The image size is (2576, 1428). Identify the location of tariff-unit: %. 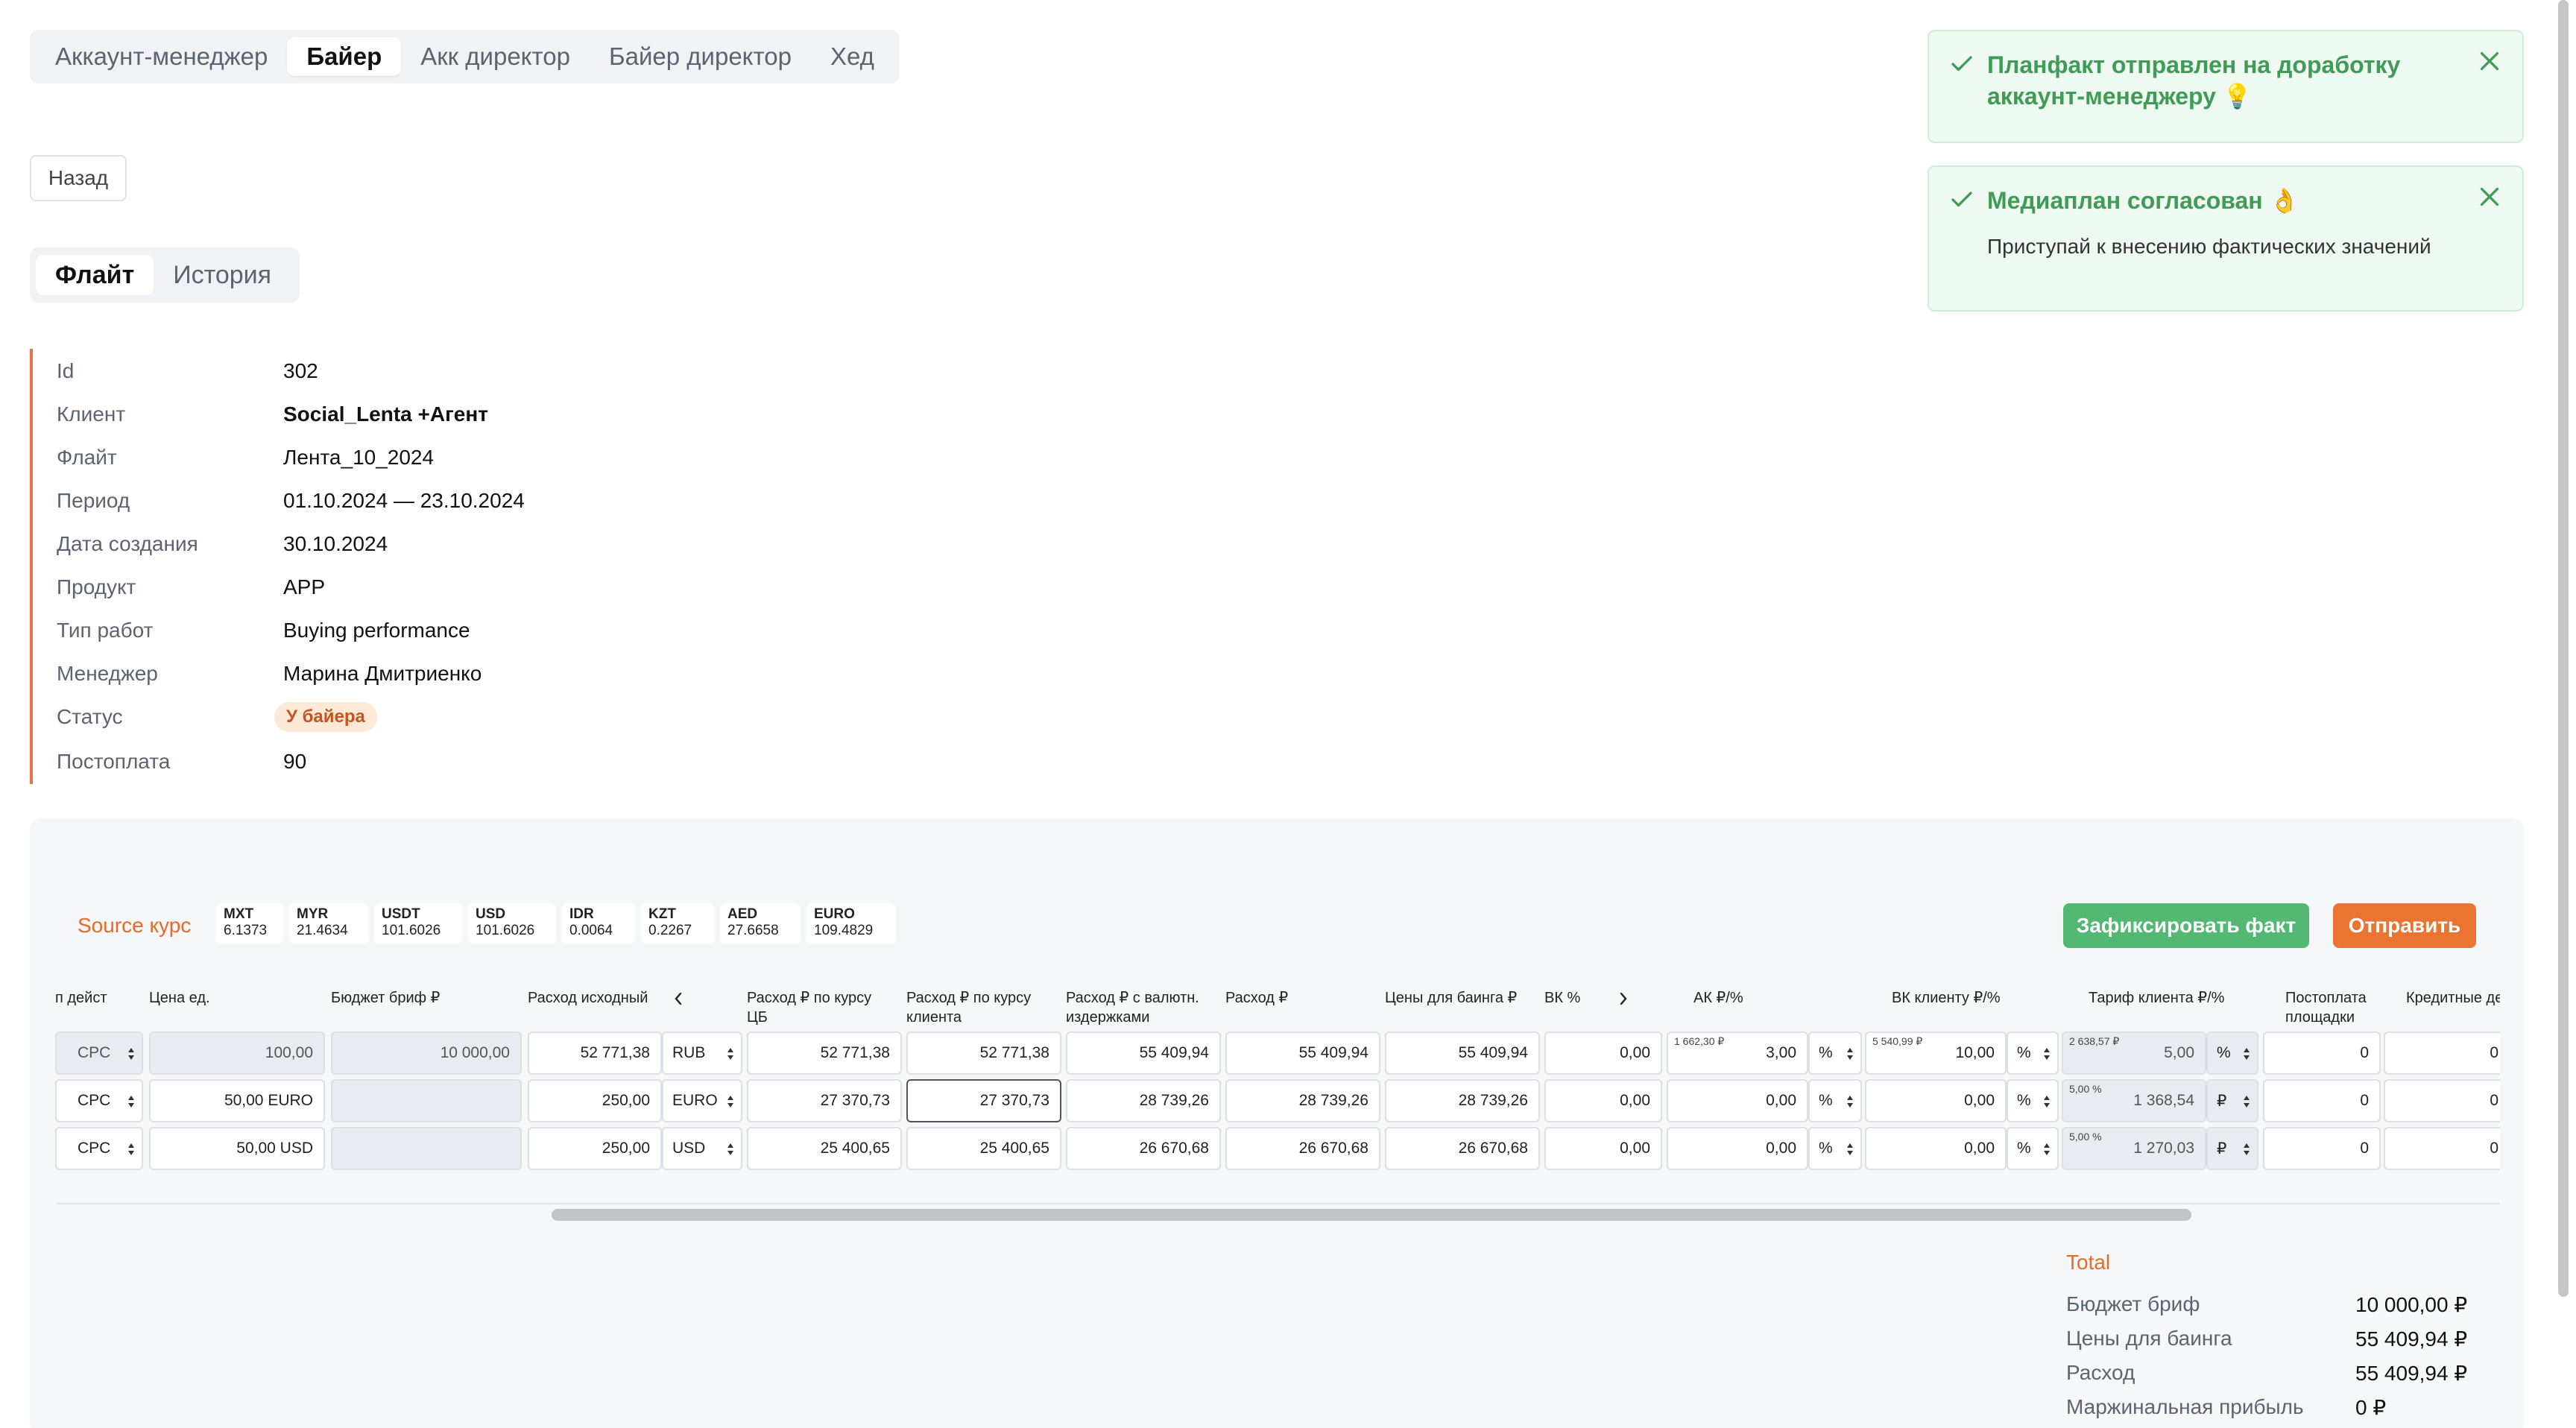
(2224, 1052).